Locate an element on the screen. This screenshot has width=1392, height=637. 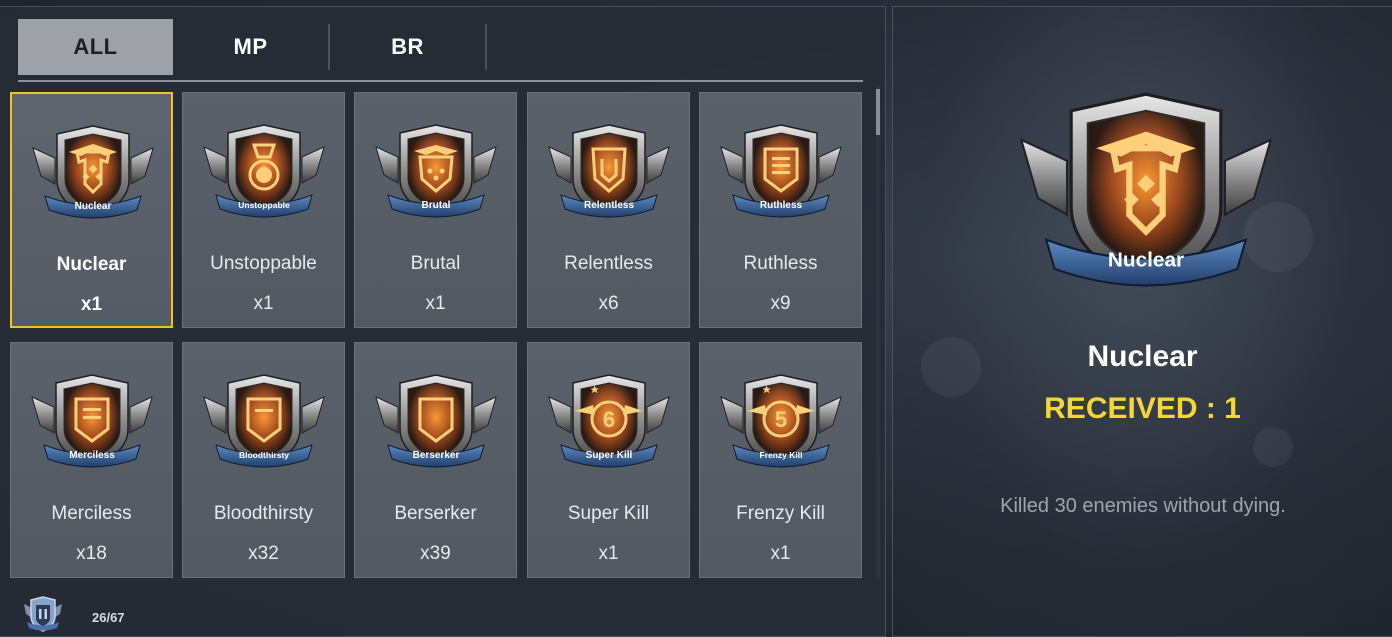
medal-count: x9 is located at coordinates (780, 303).